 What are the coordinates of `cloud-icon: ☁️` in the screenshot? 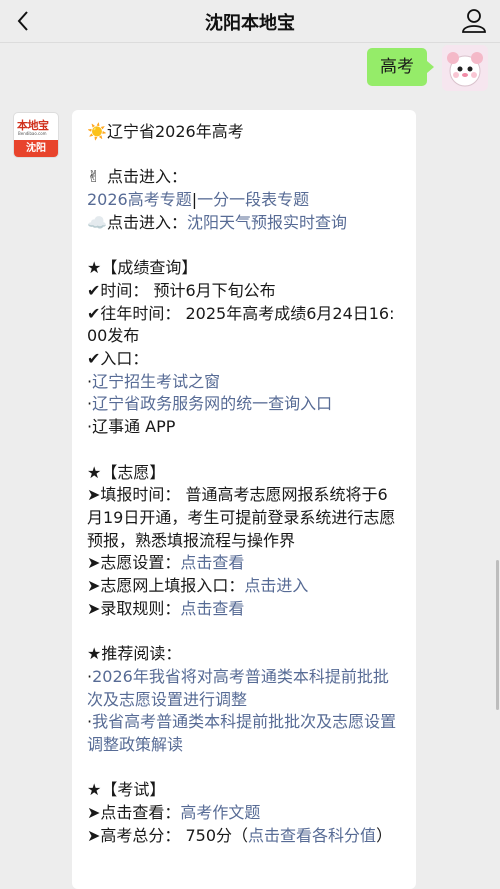 It's located at (97, 222).